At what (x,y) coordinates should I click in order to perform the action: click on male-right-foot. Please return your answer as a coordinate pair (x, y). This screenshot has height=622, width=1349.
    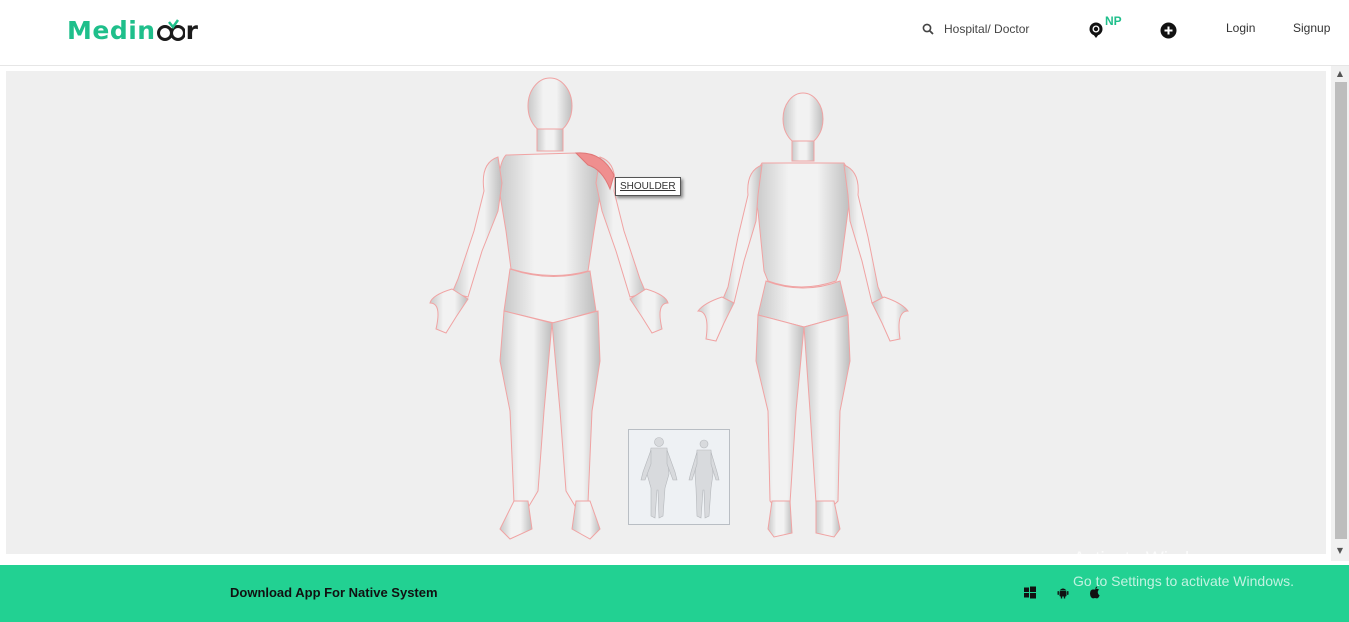
    Looking at the image, I should click on (586, 520).